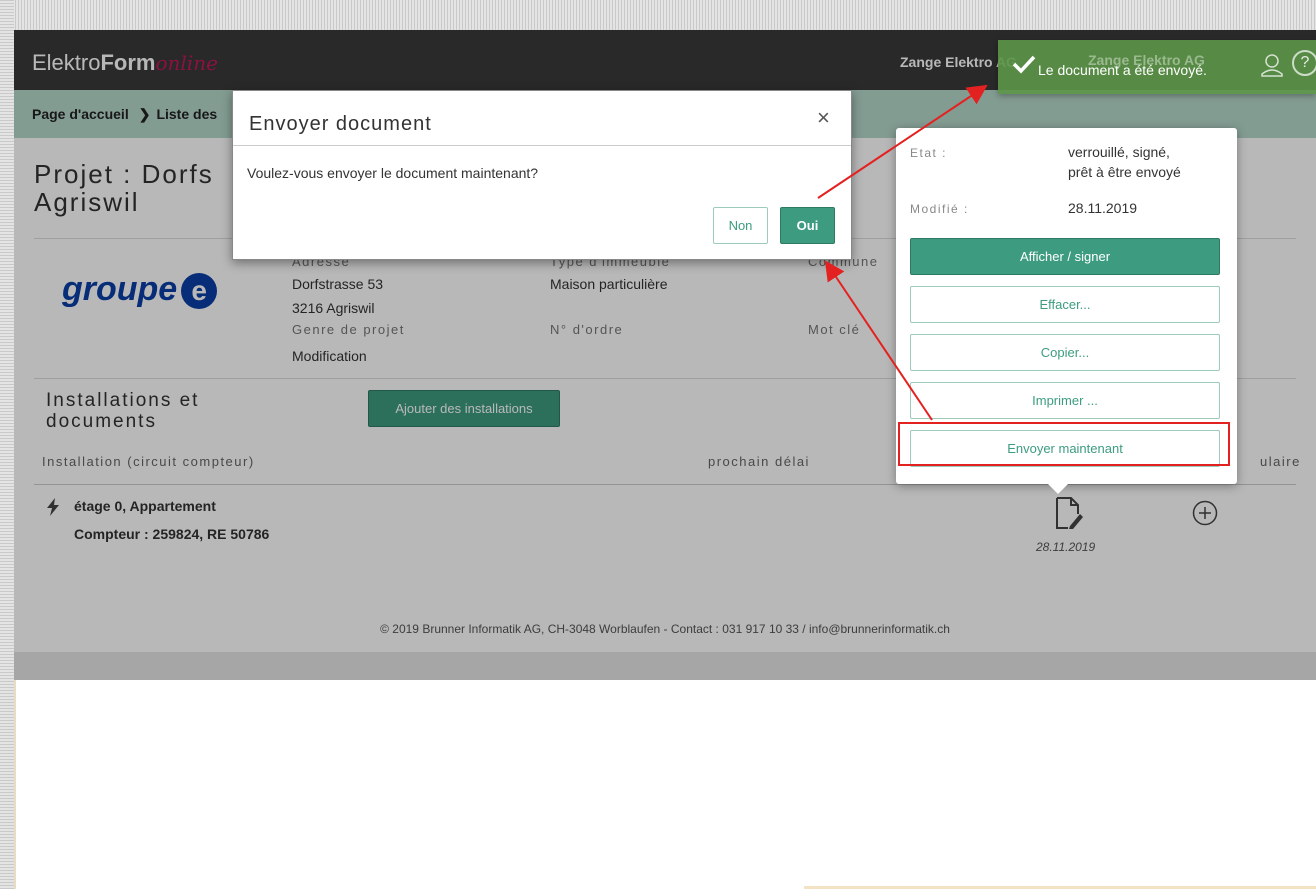 The width and height of the screenshot is (1316, 889). Describe the element at coordinates (823, 118) in the screenshot. I see `close-icon: ×` at that location.